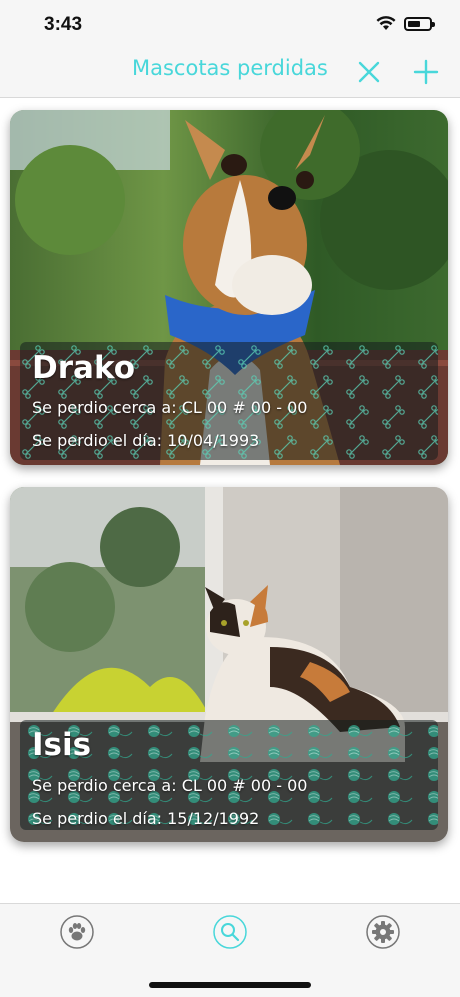 The image size is (460, 997). Describe the element at coordinates (230, 68) in the screenshot. I see `page-title: Mascotas perdidas` at that location.